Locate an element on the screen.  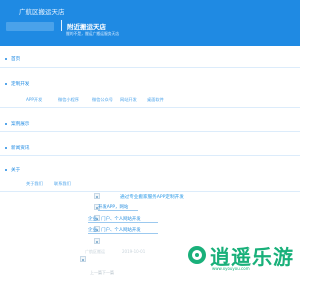
sub-item-mini-program: 微信小程序 is located at coordinates (68, 100).